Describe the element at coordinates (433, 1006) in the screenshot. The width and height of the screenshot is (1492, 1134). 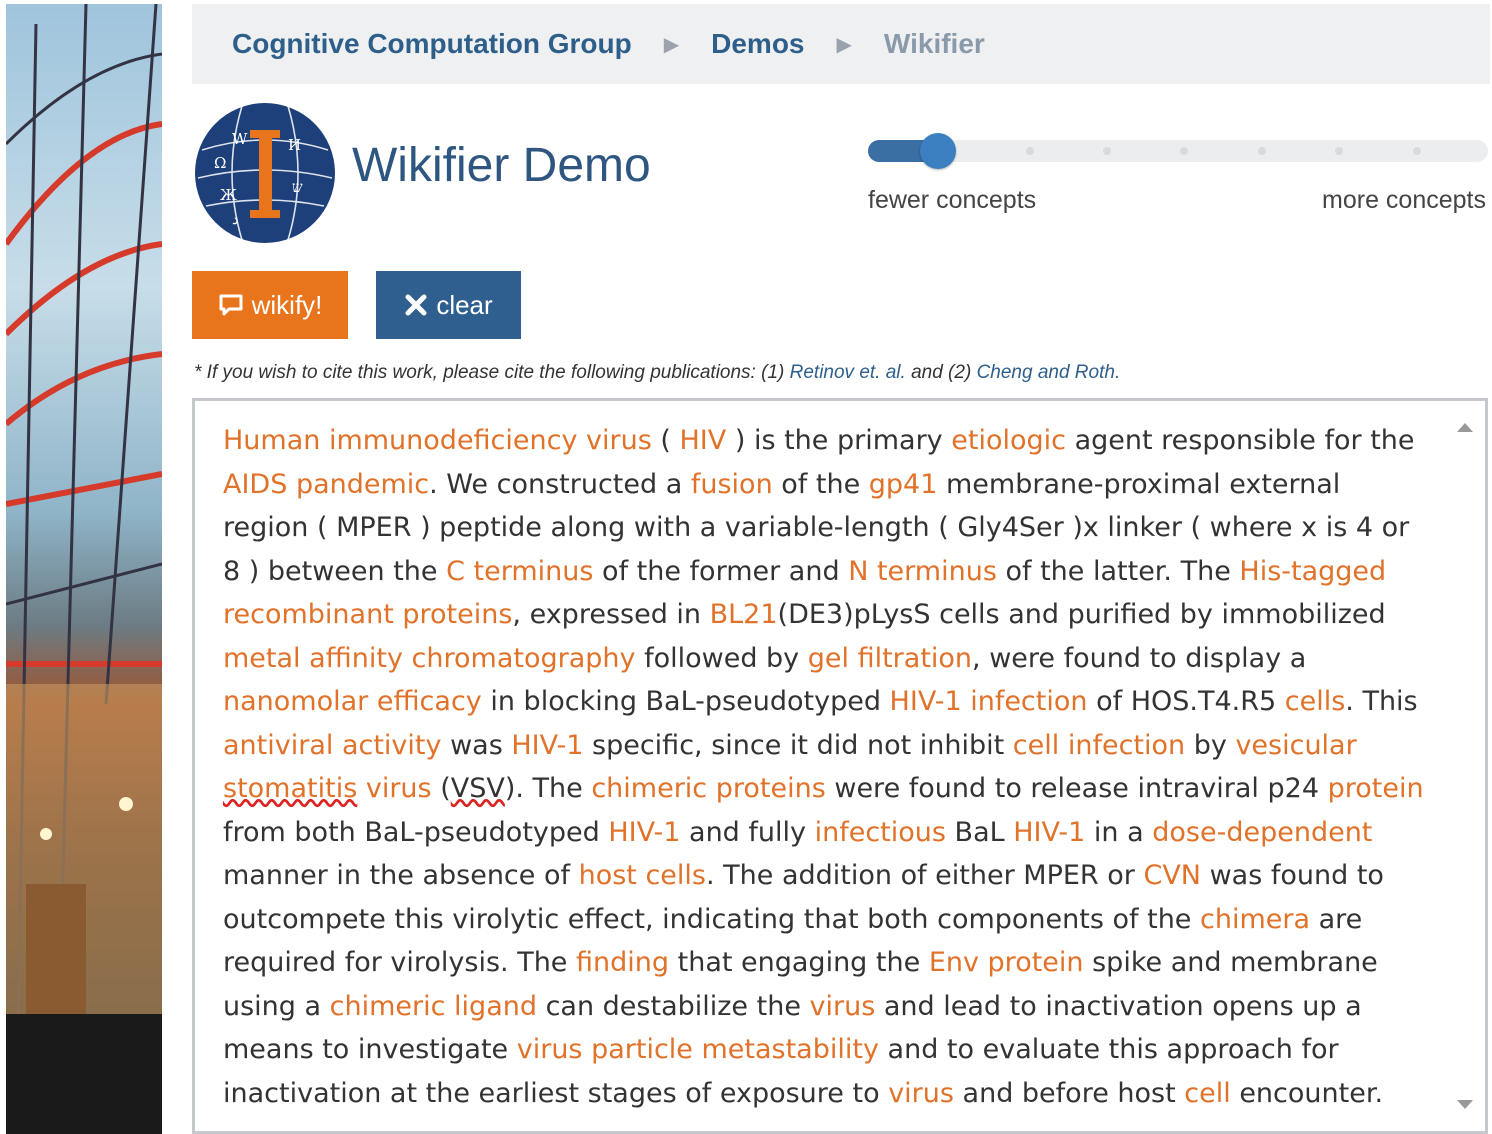
I see `wikified-concept-link: chimeric ligand` at that location.